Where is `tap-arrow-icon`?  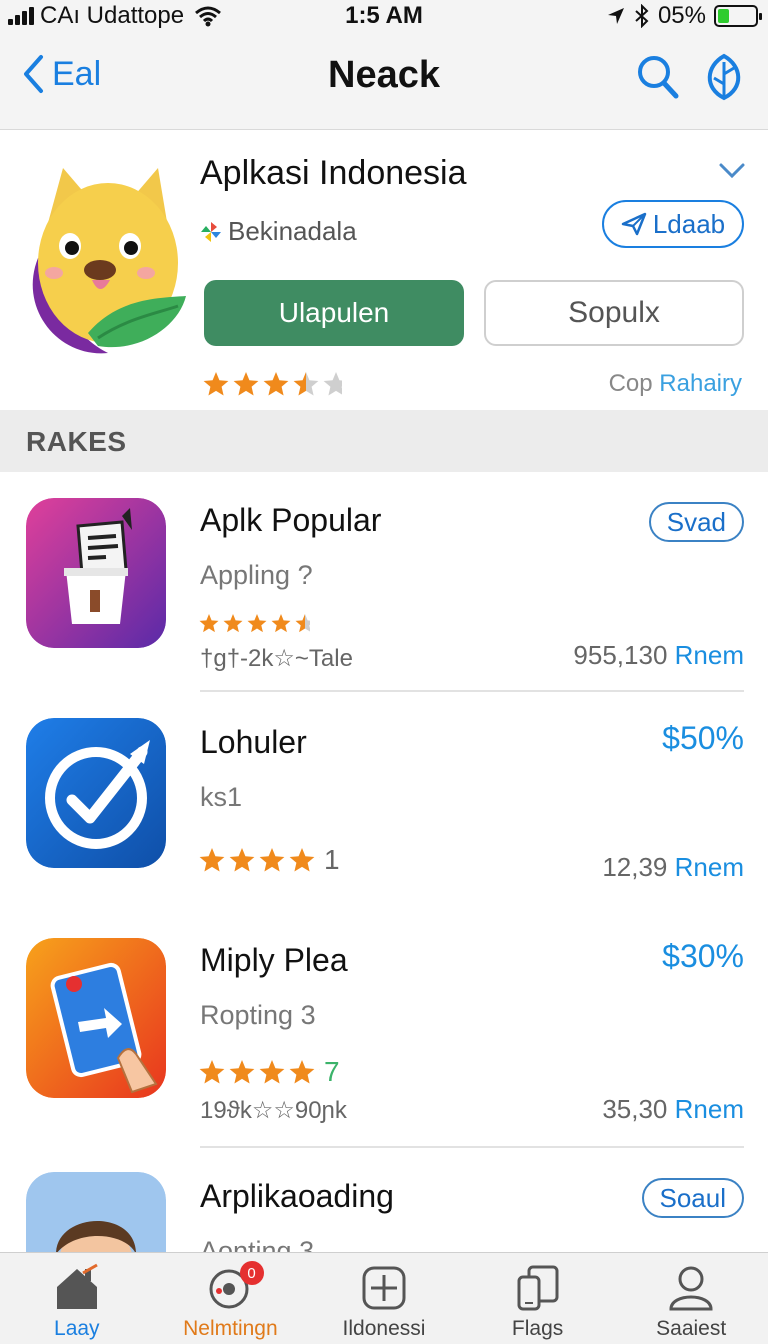 tap-arrow-icon is located at coordinates (96, 1018).